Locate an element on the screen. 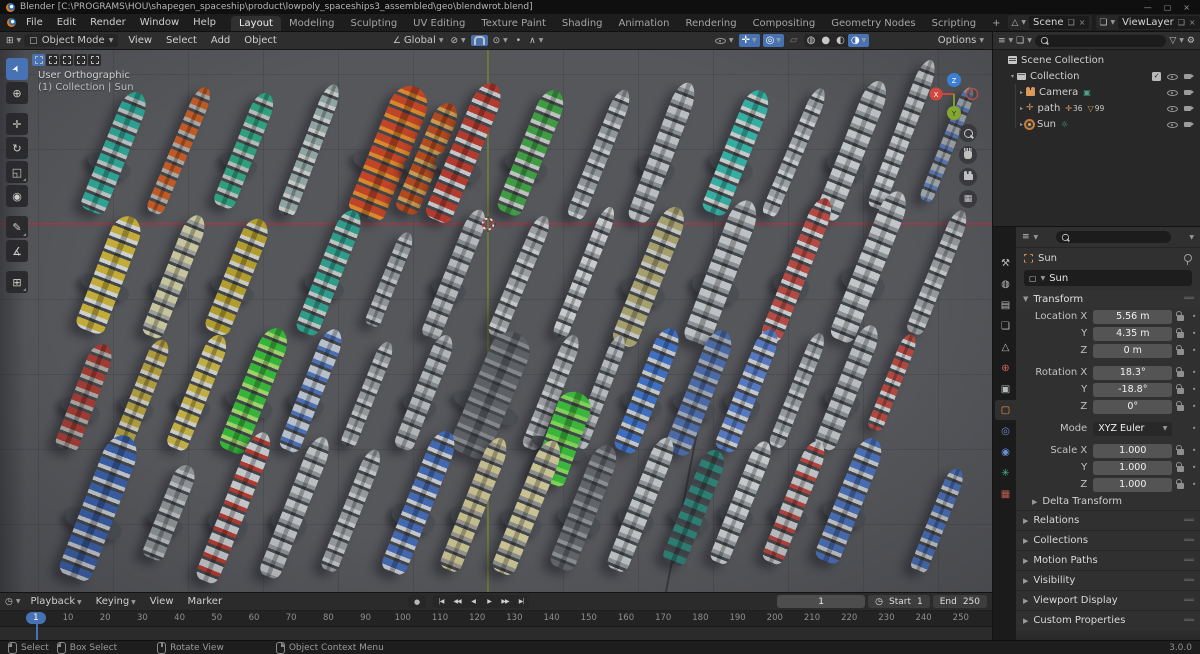  ortho-toggle-button: ▦ is located at coordinates (968, 199).